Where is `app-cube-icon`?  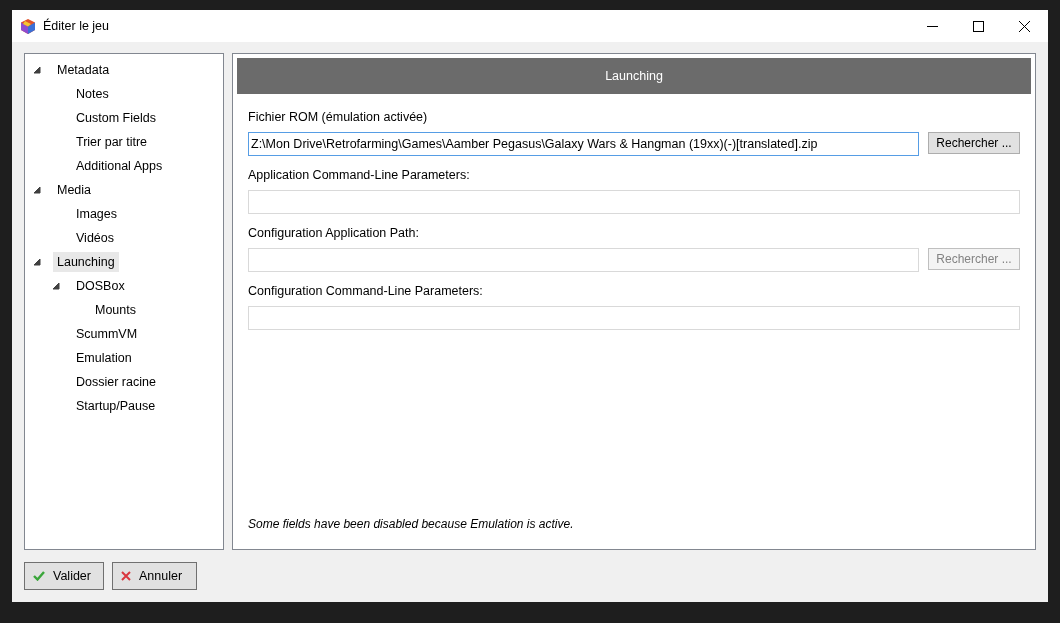 app-cube-icon is located at coordinates (28, 26).